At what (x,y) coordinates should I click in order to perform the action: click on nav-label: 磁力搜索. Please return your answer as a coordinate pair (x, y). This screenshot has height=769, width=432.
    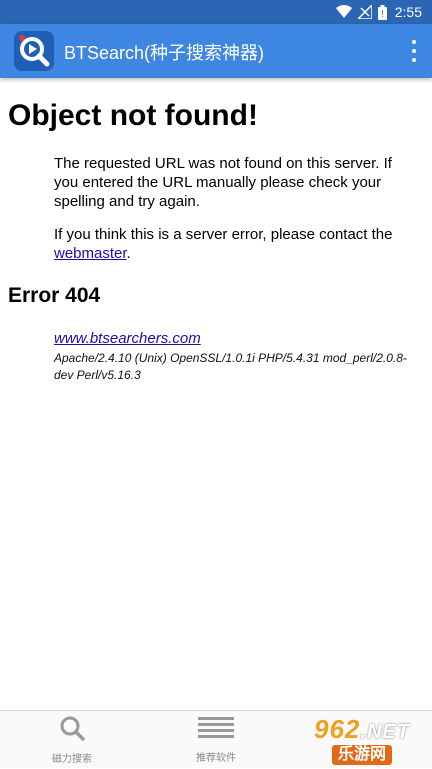
    Looking at the image, I should click on (72, 759).